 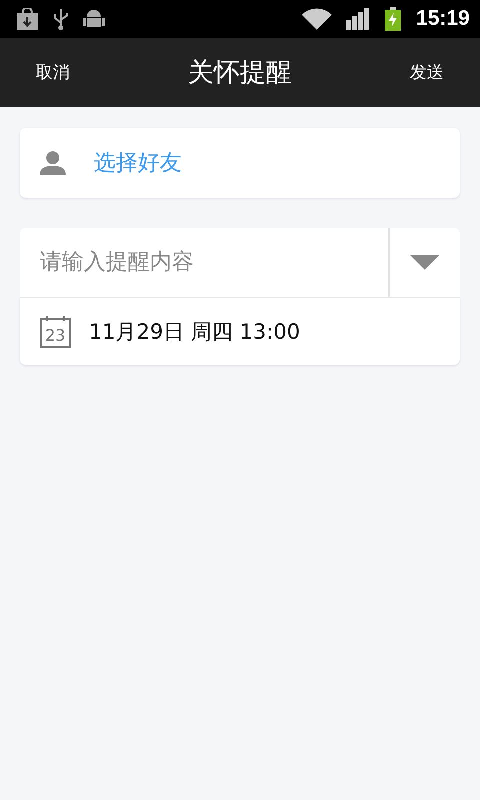 I want to click on dropdown-button, so click(x=425, y=263).